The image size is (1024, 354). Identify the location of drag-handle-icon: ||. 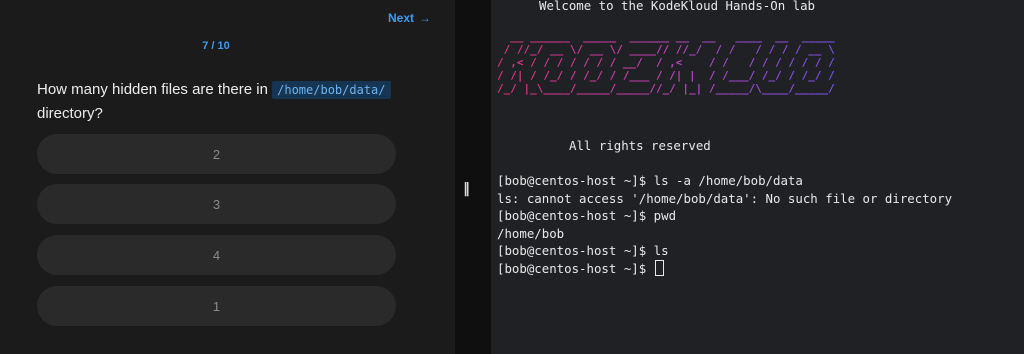
(466, 189).